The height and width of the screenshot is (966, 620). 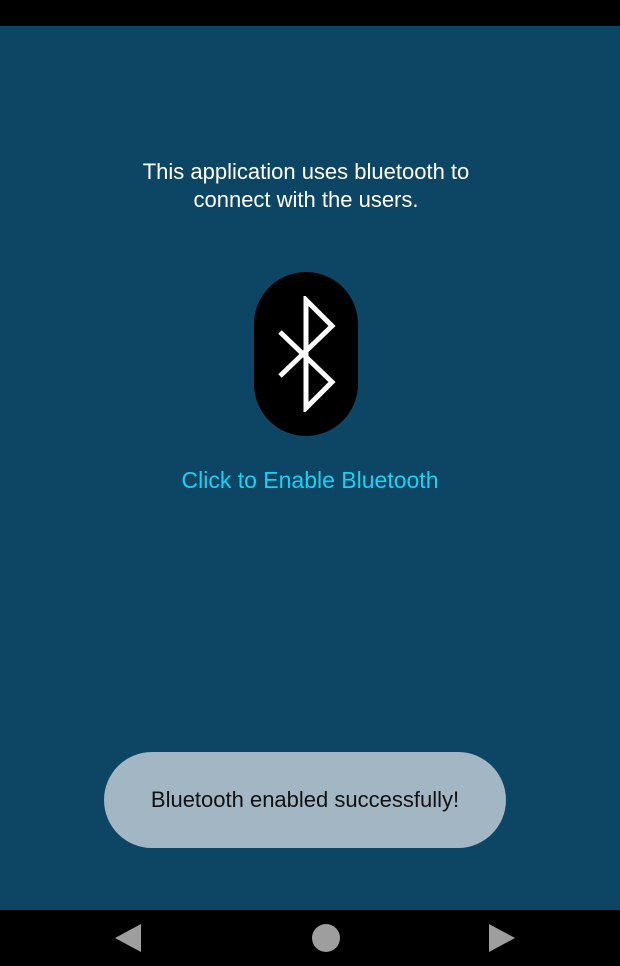 I want to click on bluetooth-icon, so click(x=307, y=354).